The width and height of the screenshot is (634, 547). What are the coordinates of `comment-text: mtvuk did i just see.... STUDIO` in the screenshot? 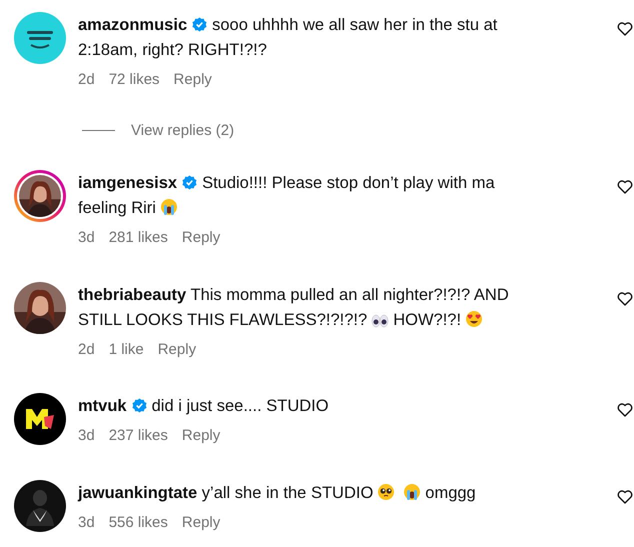 It's located at (204, 406).